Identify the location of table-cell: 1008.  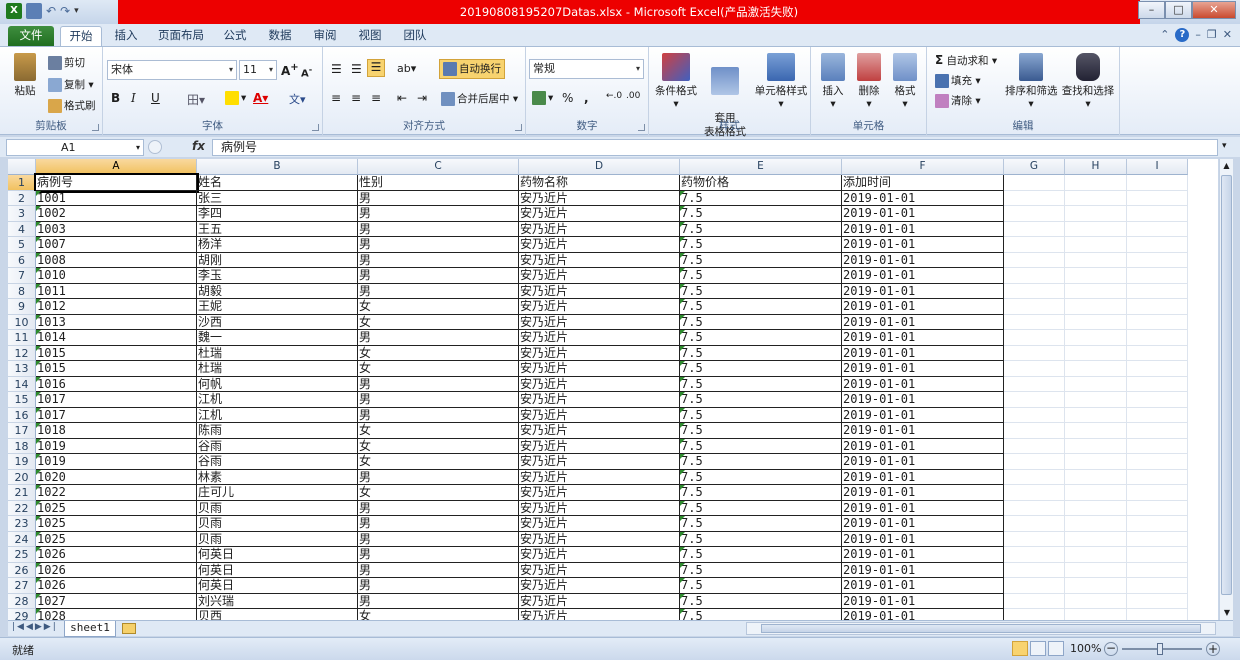
(116, 260).